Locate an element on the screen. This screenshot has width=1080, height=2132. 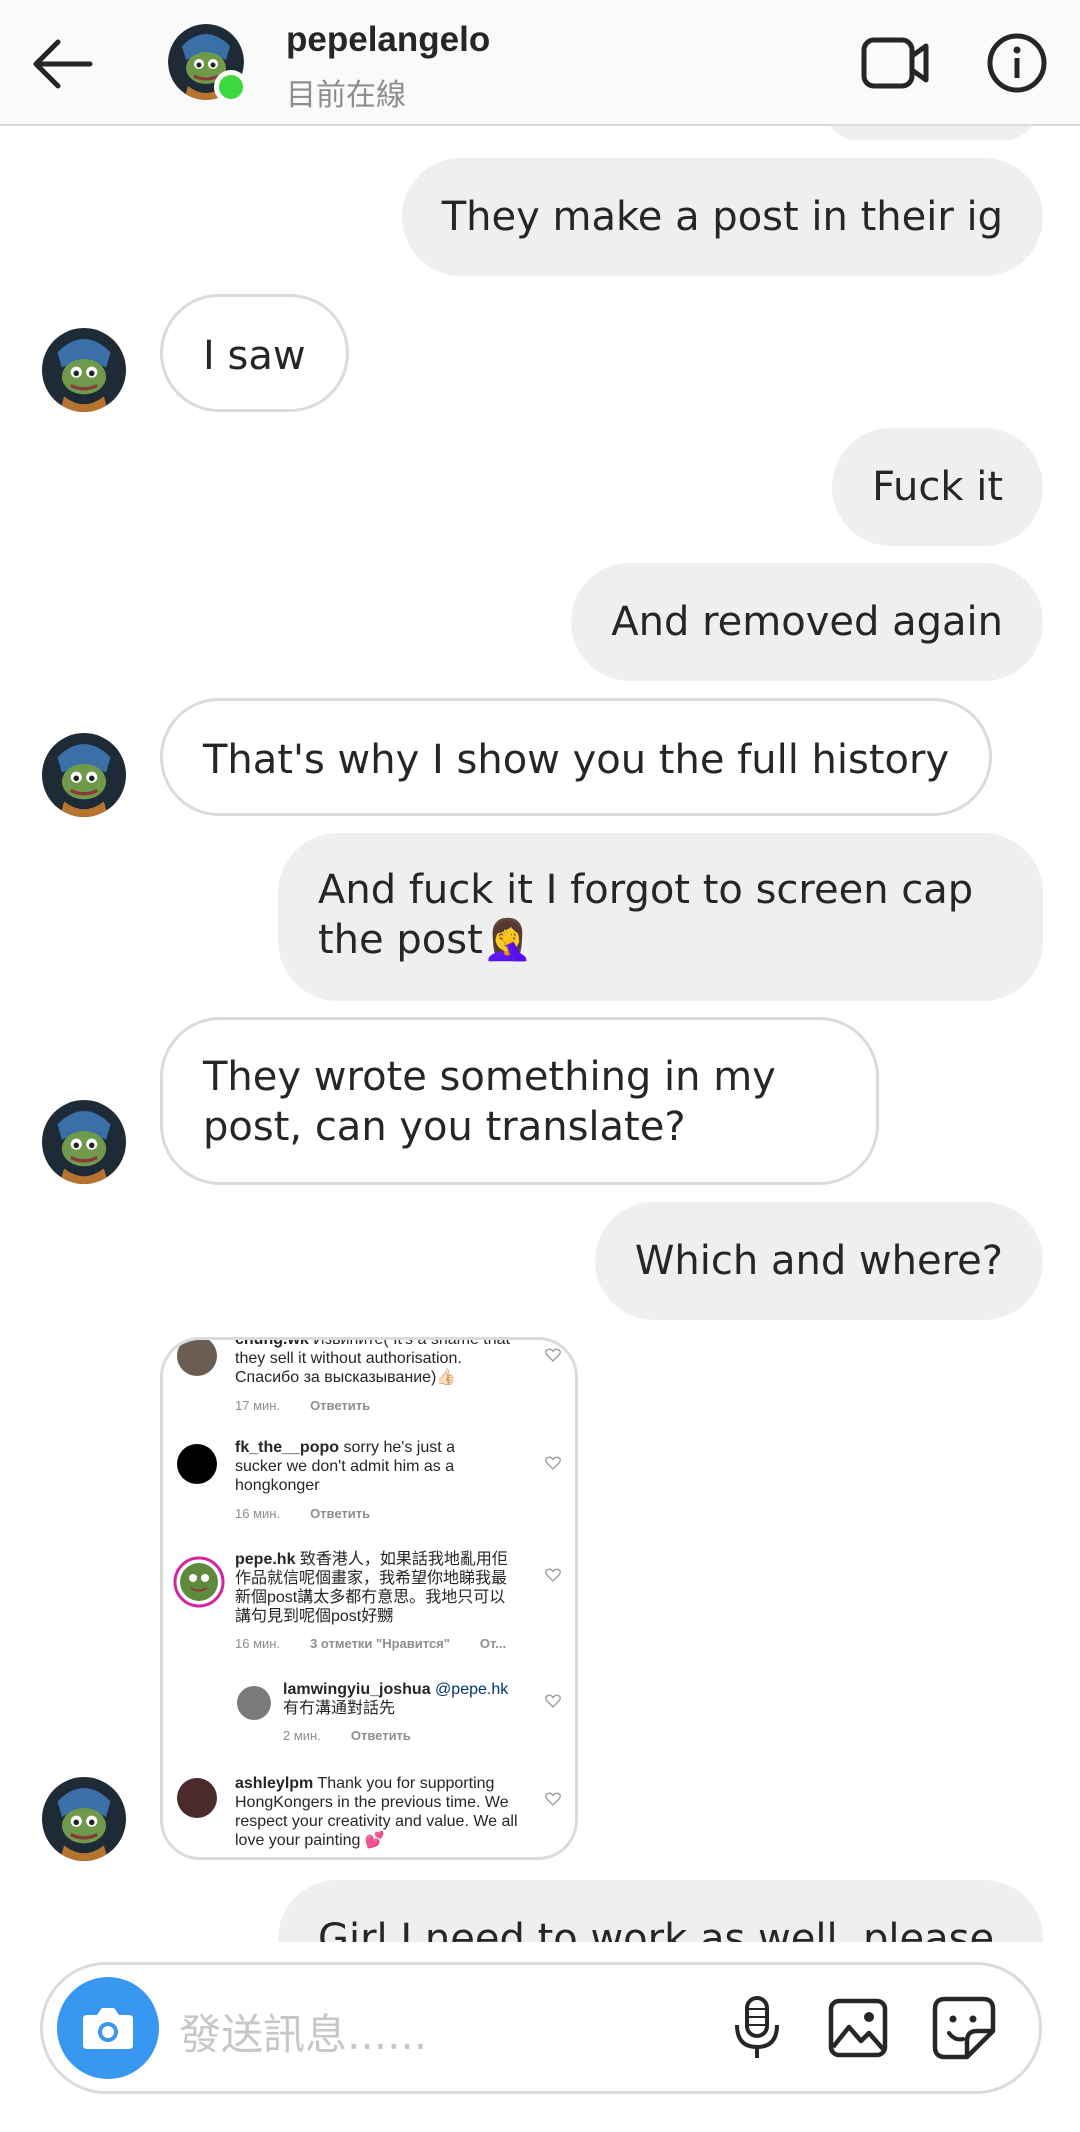
online-status-dot is located at coordinates (231, 87).